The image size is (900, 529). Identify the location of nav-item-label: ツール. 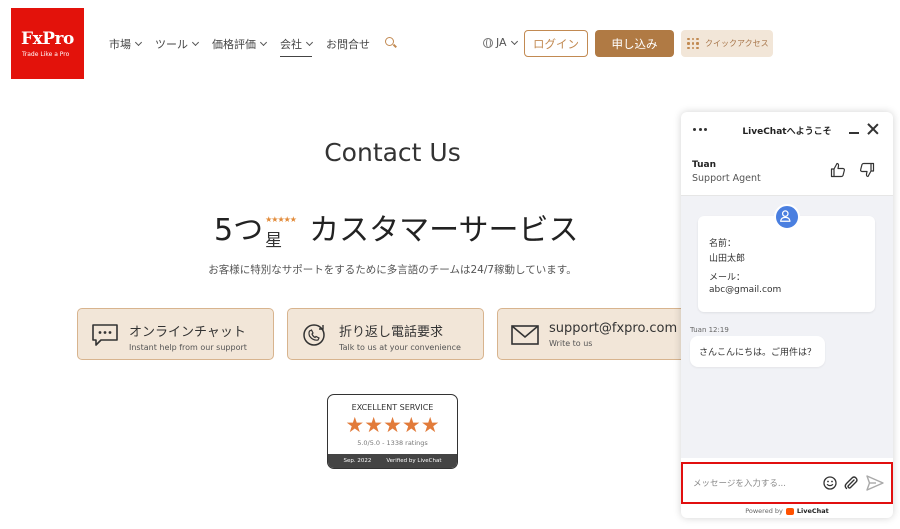
(171, 44).